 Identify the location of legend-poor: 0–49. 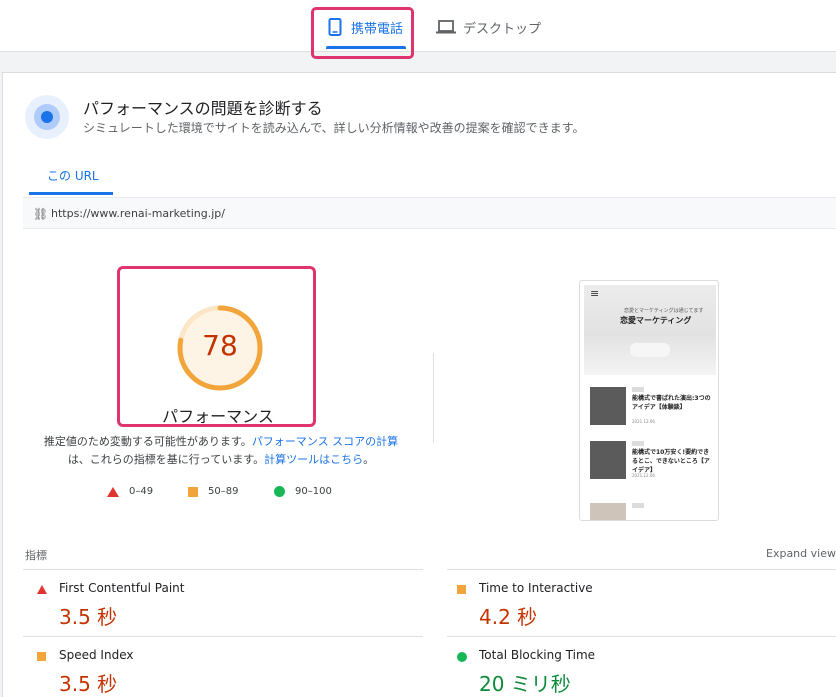
(130, 491).